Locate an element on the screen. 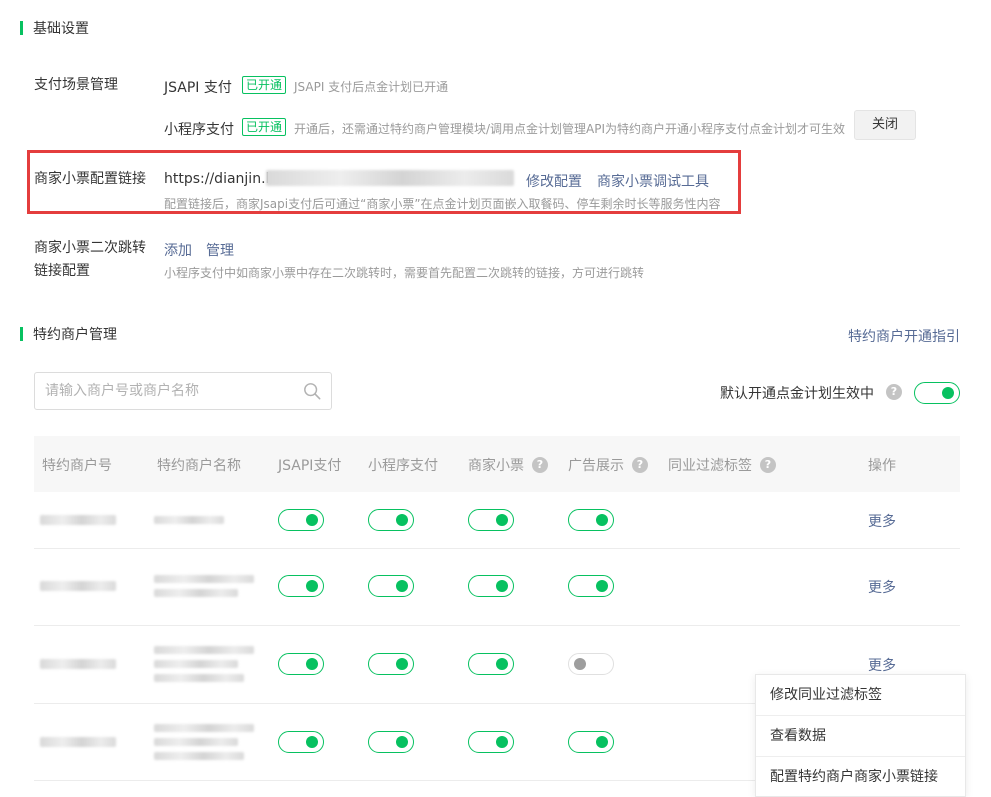 The width and height of the screenshot is (991, 797). jsapi-status-badge: 已开通 is located at coordinates (264, 85).